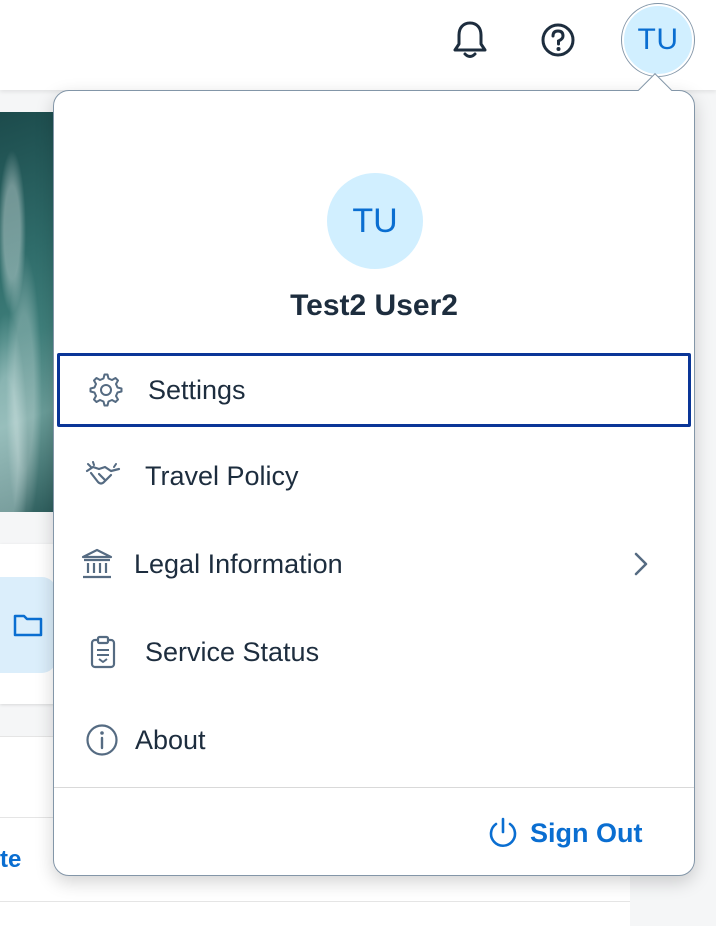 The width and height of the screenshot is (716, 926). What do you see at coordinates (170, 739) in the screenshot?
I see `menu-item-label: About` at bounding box center [170, 739].